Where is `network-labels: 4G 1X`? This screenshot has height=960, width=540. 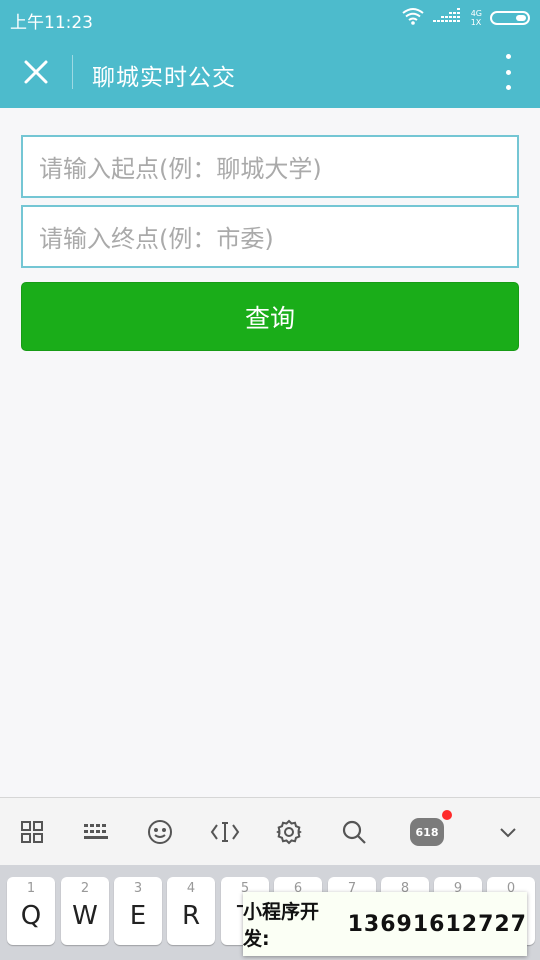 network-labels: 4G 1X is located at coordinates (476, 18).